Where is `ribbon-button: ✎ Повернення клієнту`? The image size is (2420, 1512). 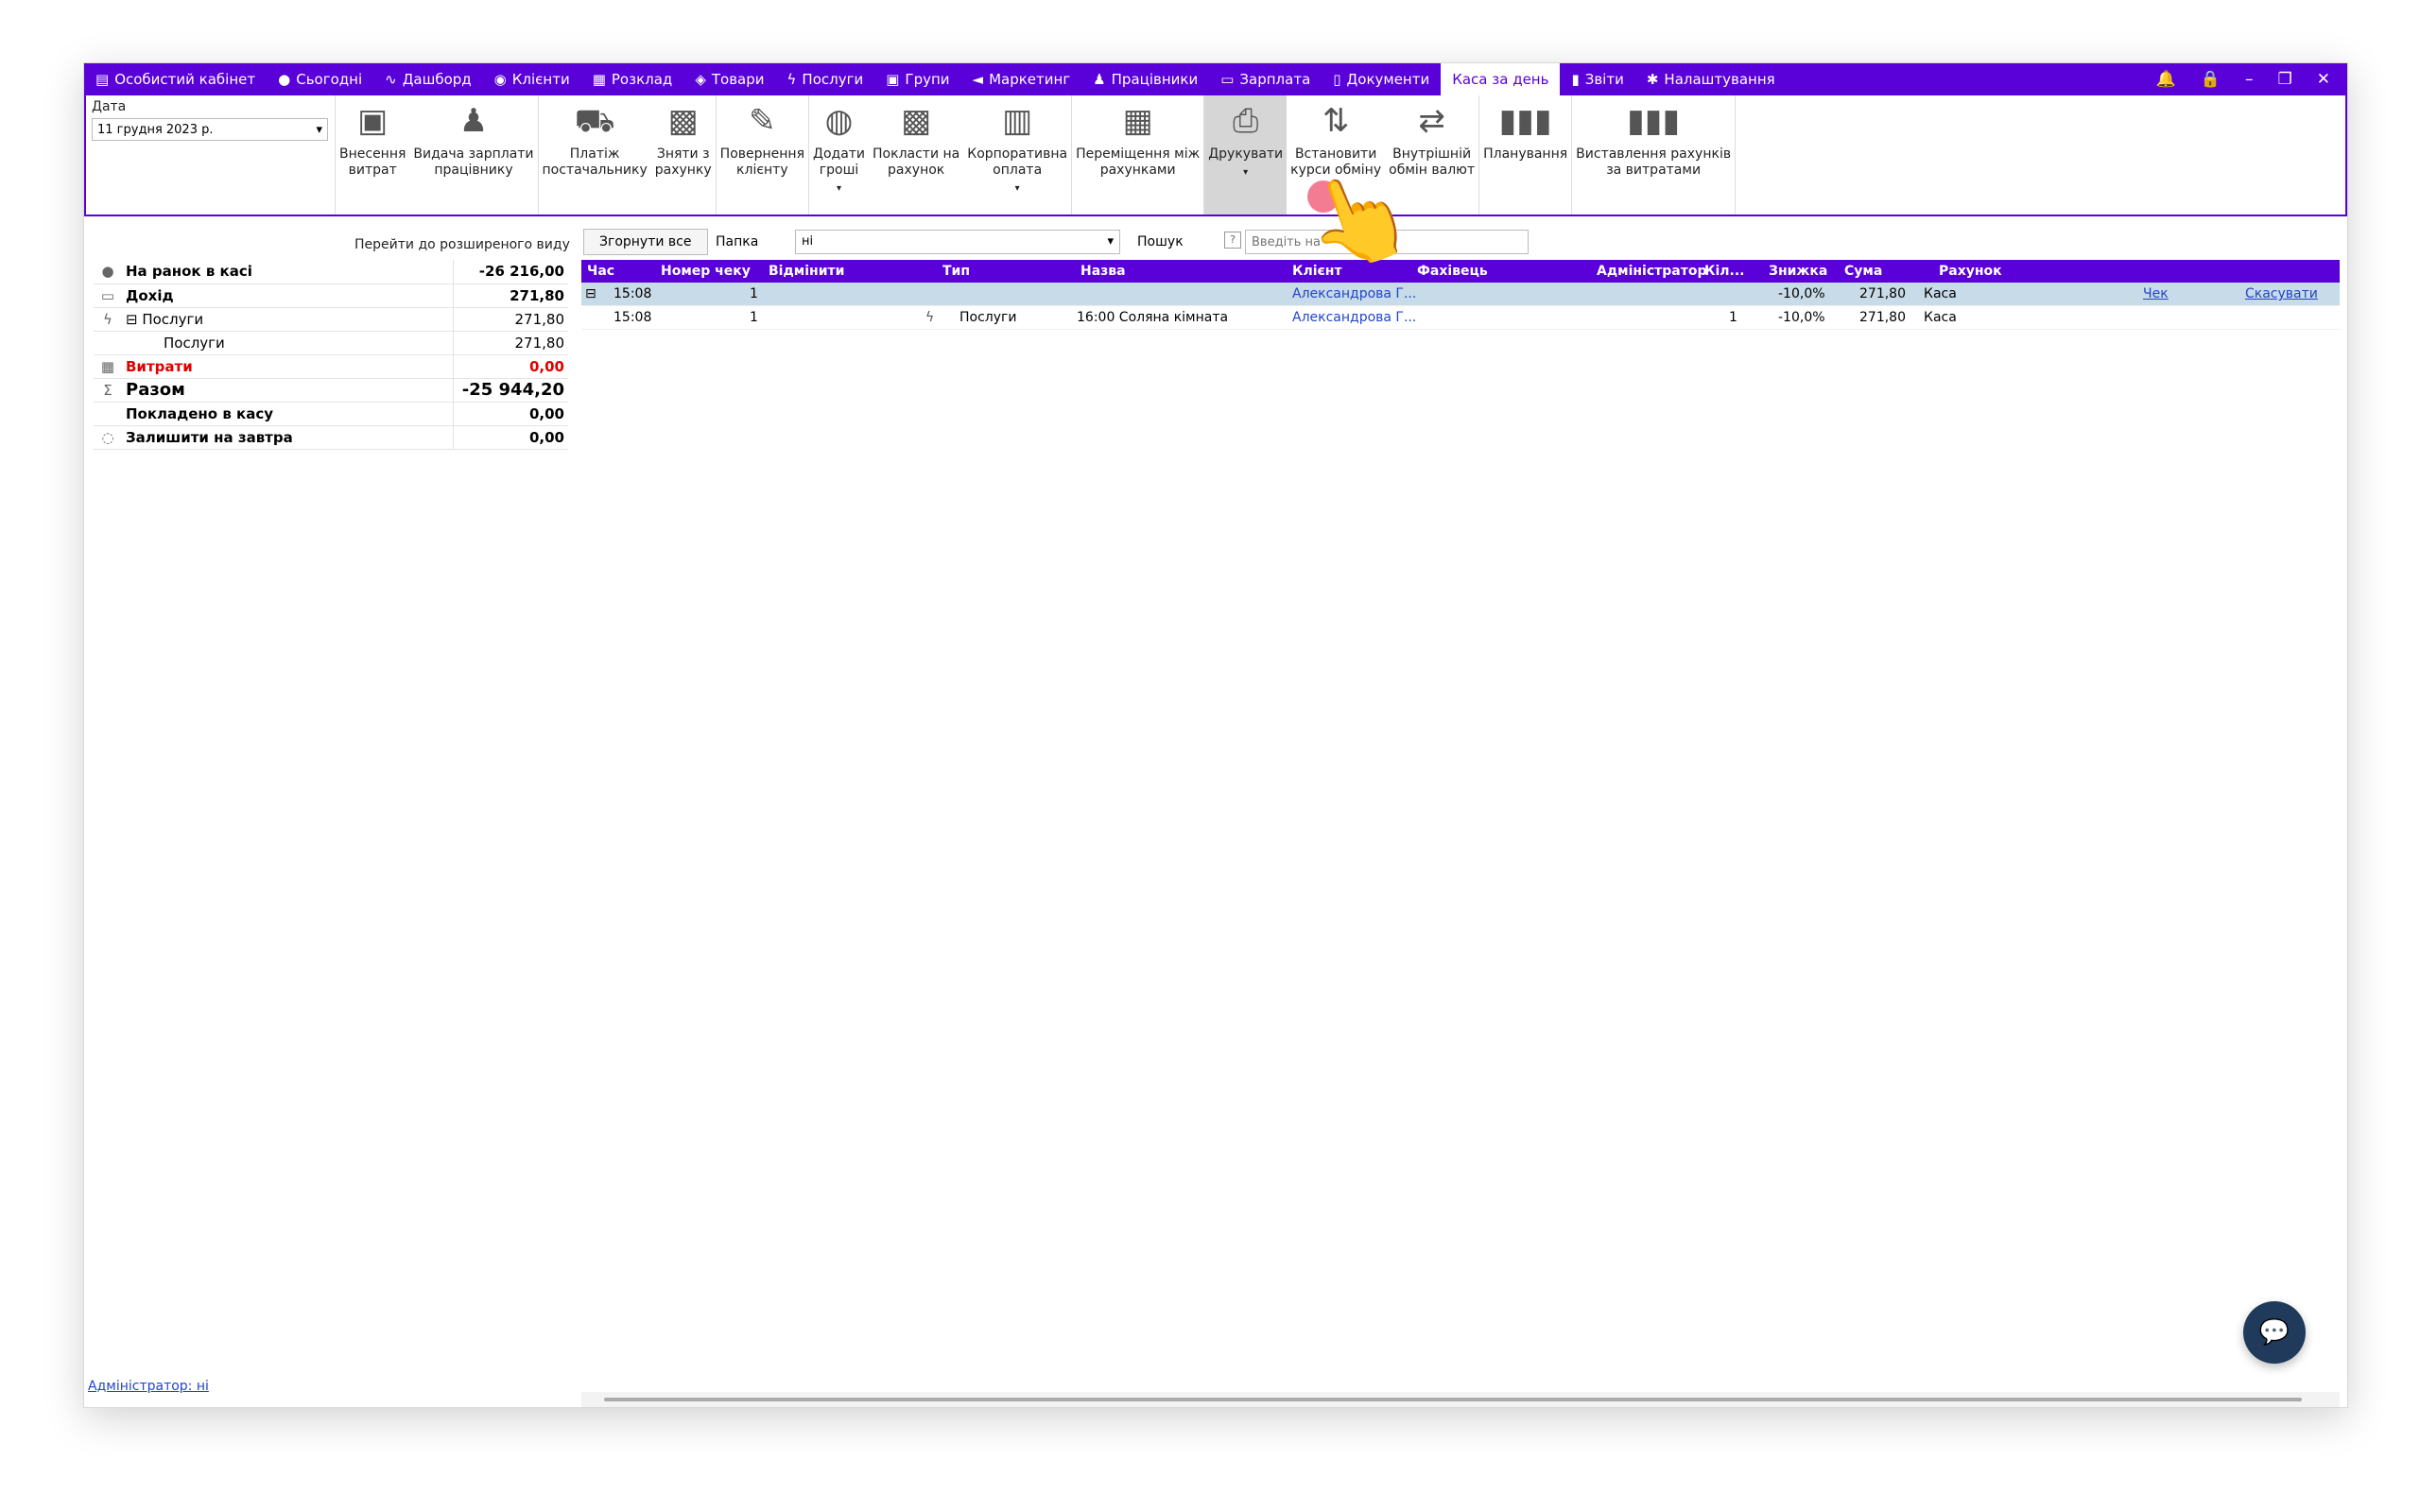 ribbon-button: ✎ Повернення клієнту is located at coordinates (762, 155).